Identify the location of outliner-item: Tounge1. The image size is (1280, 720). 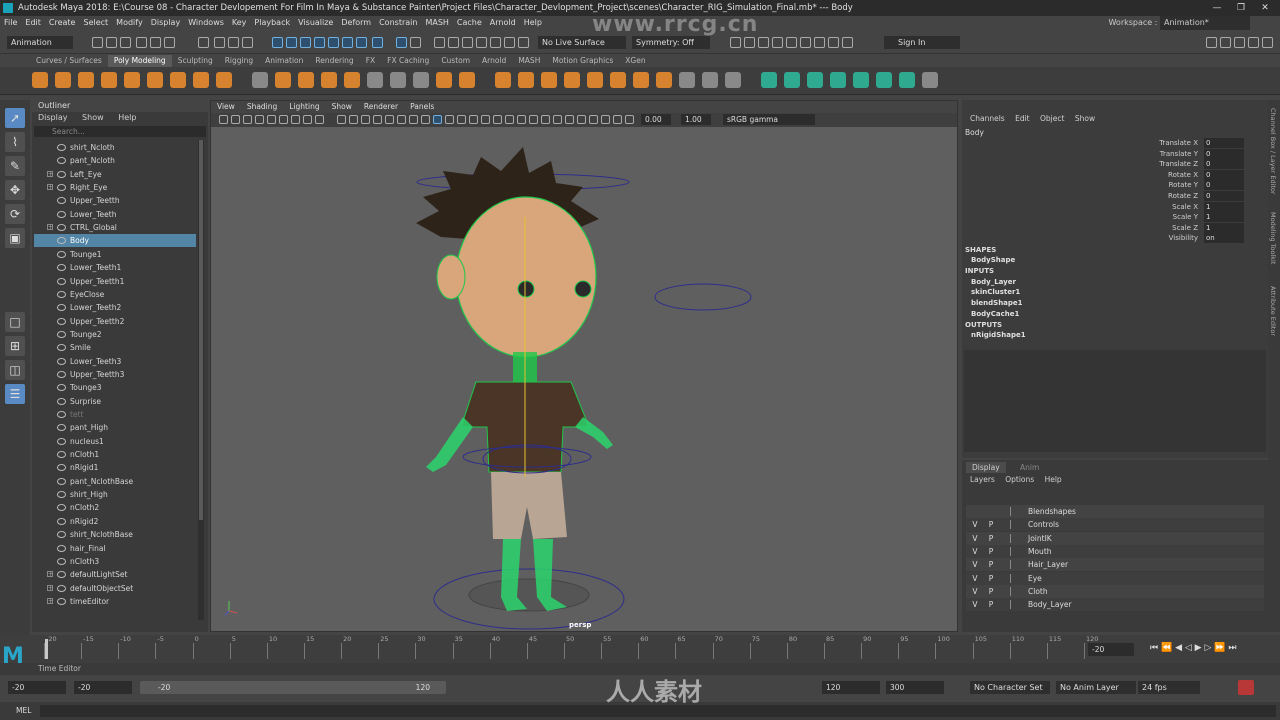
(115, 254).